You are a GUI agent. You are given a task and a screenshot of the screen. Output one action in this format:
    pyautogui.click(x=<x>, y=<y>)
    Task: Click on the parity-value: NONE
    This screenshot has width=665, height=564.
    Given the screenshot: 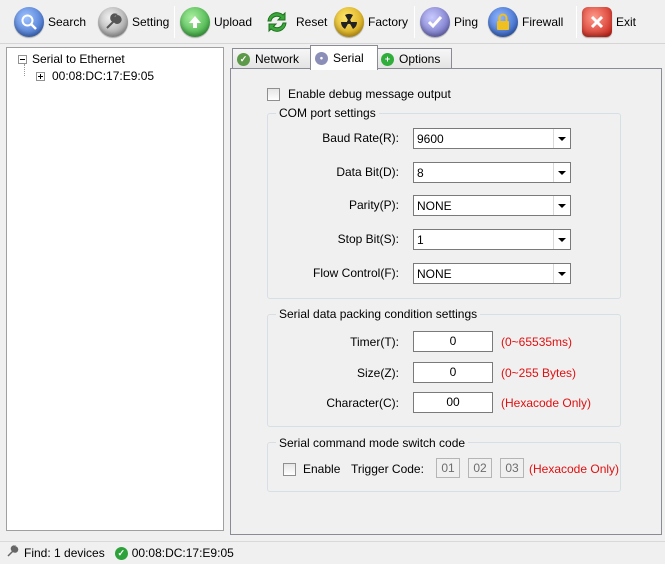 What is the action you would take?
    pyautogui.click(x=434, y=205)
    